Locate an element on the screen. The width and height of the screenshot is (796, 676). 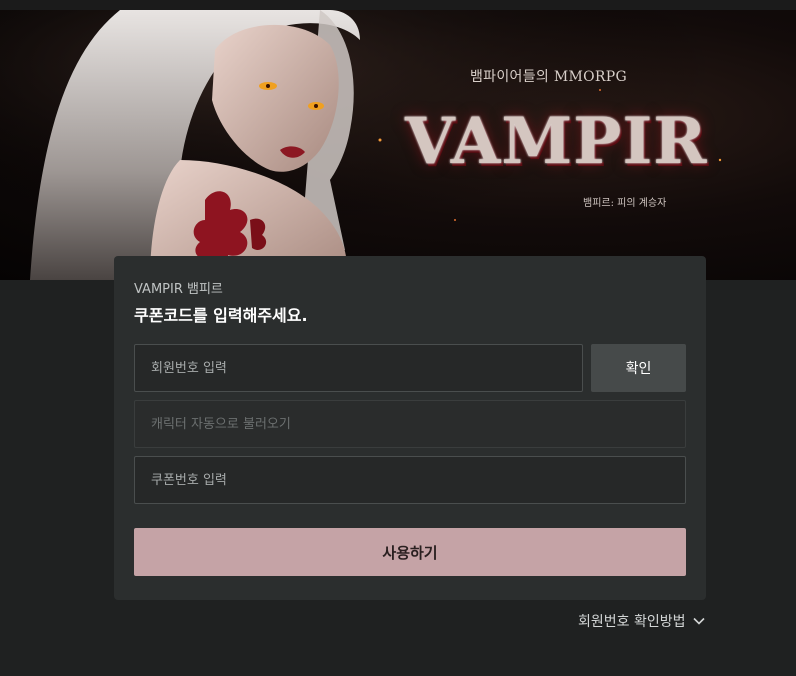
member-number-help-link: 회원번호 확인방법 is located at coordinates (642, 621).